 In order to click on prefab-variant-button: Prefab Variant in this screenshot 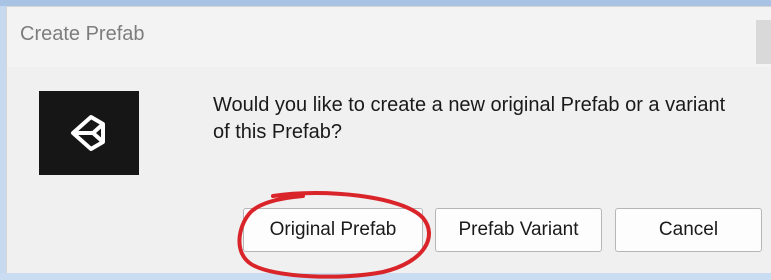, I will do `click(518, 230)`.